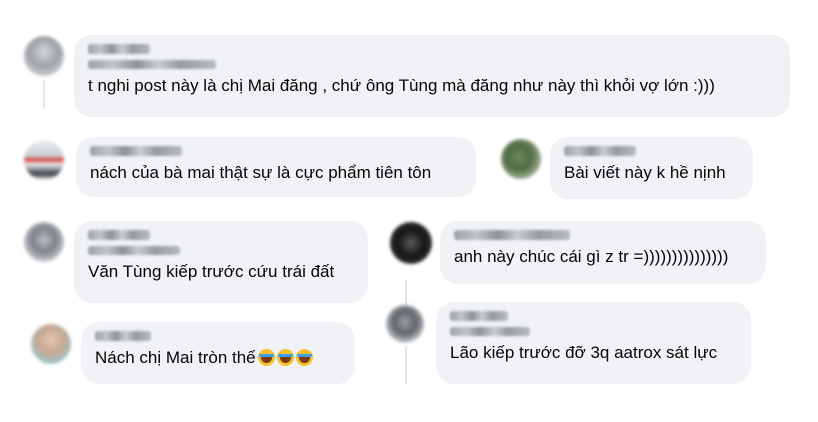 The height and width of the screenshot is (422, 818). I want to click on comment-bubble: Văn Tùng kiếp trước cứu trái đất, so click(221, 262).